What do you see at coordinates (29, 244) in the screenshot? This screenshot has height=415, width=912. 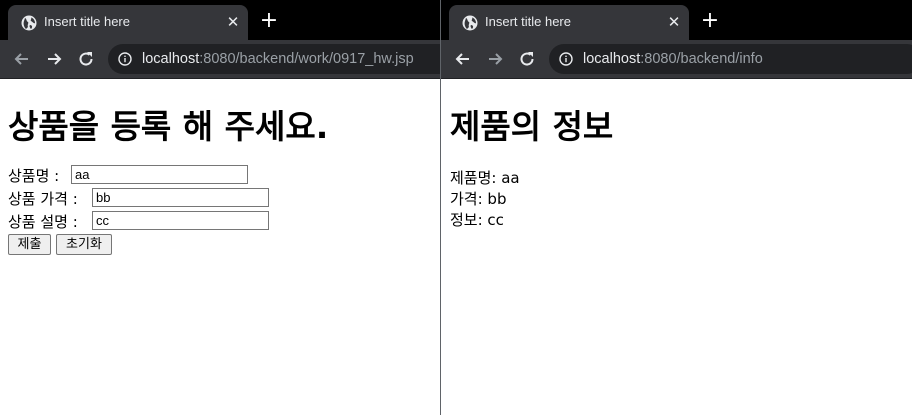 I see `submit-button: 제출` at bounding box center [29, 244].